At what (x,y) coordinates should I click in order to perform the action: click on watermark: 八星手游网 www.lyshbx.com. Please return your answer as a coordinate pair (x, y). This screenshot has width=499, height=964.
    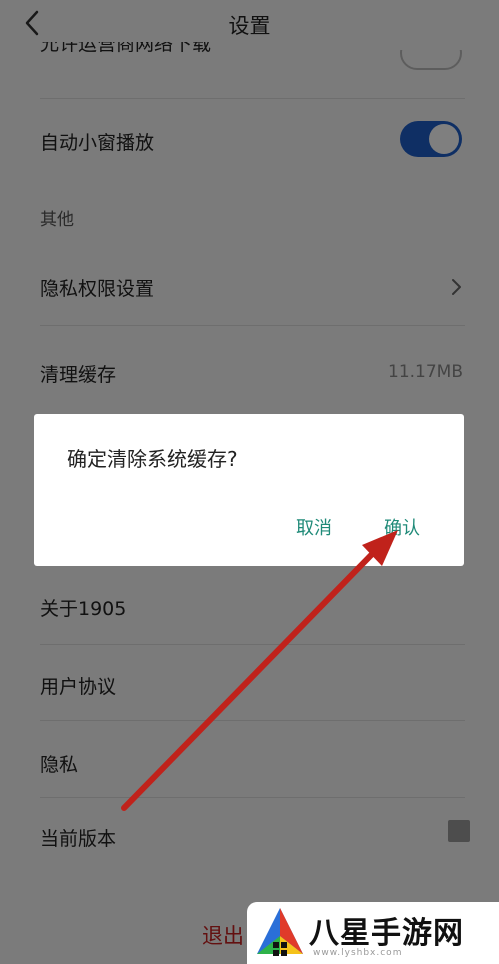
    Looking at the image, I should click on (373, 933).